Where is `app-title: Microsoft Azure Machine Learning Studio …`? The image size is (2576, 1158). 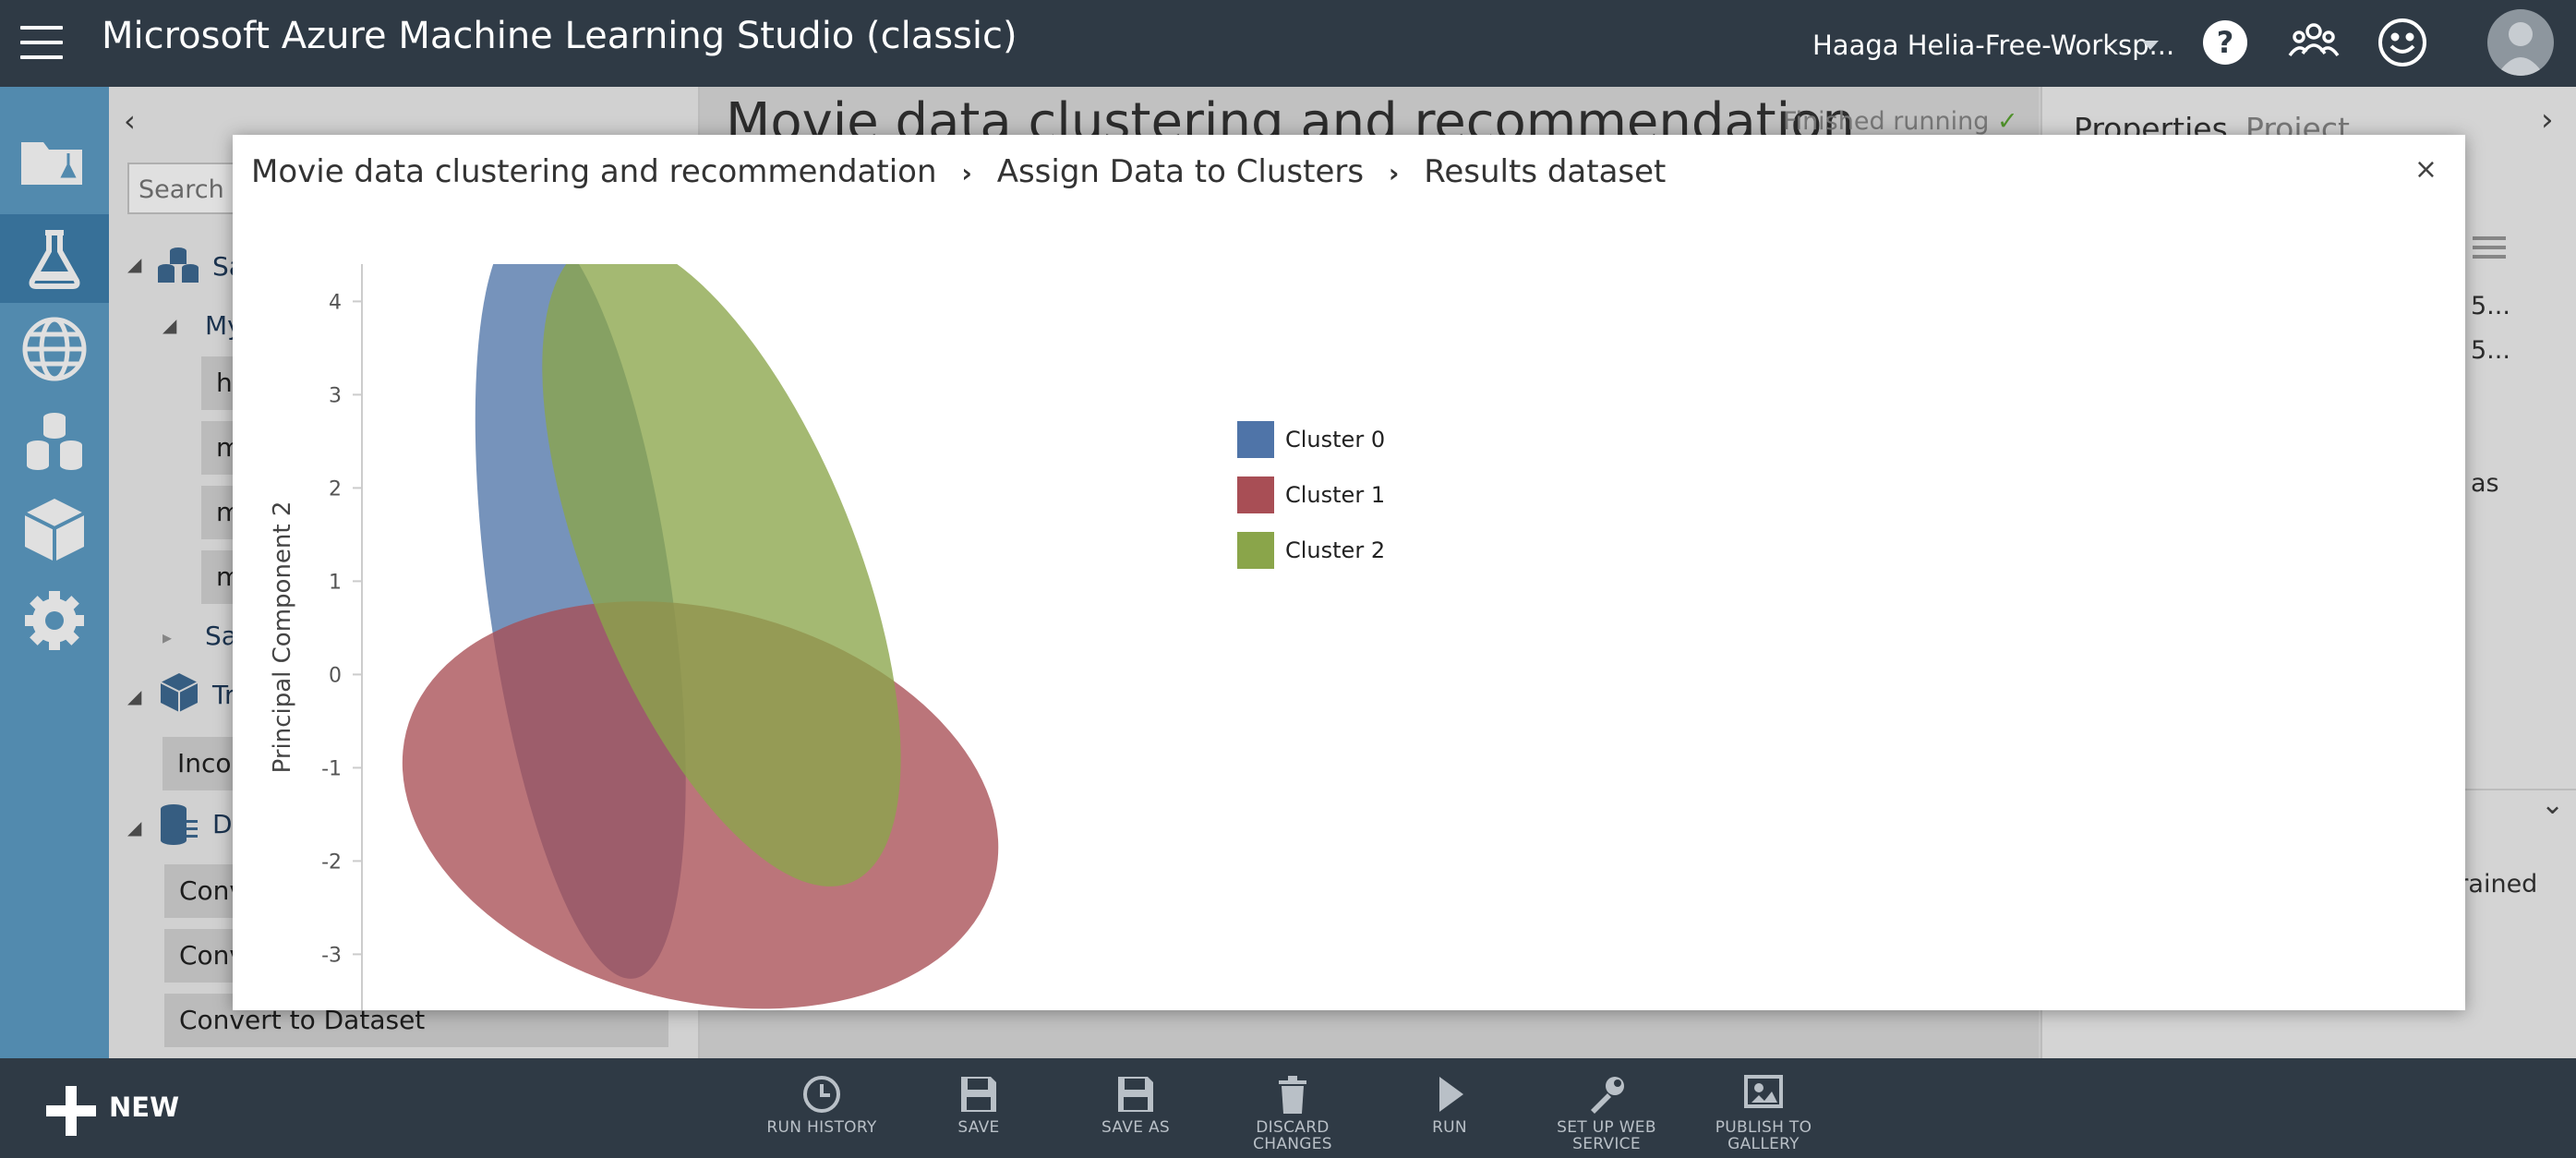 app-title: Microsoft Azure Machine Learning Studio … is located at coordinates (559, 36).